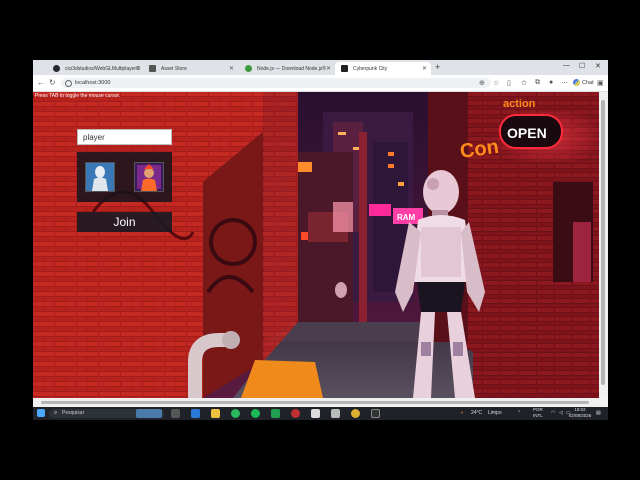 This screenshot has height=480, width=640. Describe the element at coordinates (588, 82) in the screenshot. I see `chat-label: Chat` at that location.